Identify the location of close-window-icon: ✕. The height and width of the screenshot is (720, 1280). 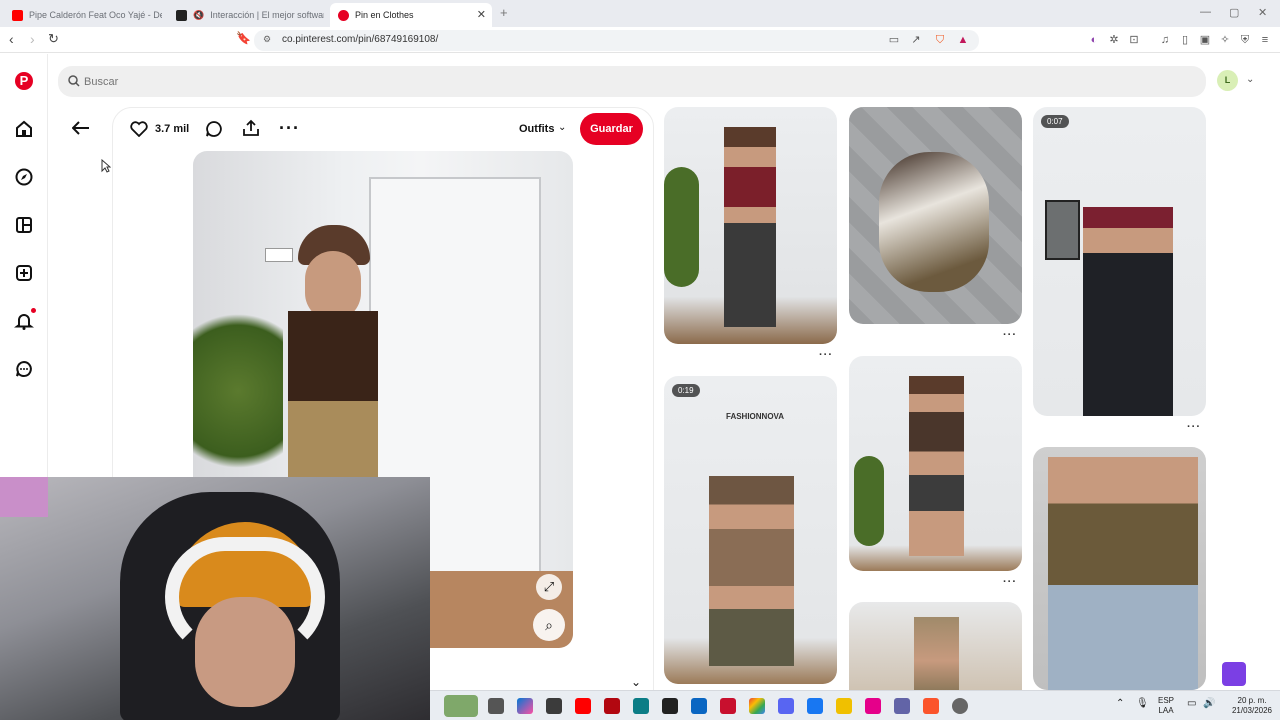
(1262, 12).